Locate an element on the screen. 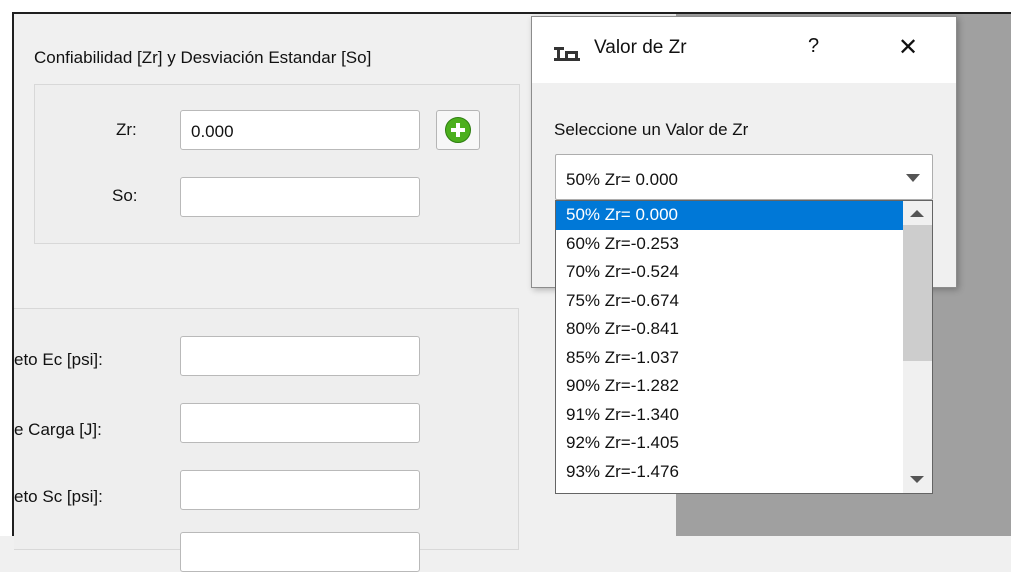  zr-label: Zr: is located at coordinates (126, 129).